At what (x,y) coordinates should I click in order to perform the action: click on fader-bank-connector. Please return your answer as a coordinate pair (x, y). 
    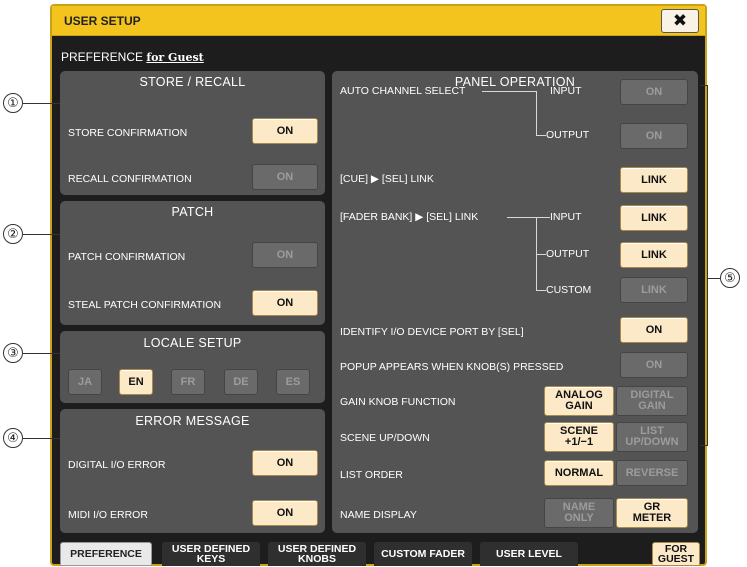
    Looking at the image, I should click on (528, 217).